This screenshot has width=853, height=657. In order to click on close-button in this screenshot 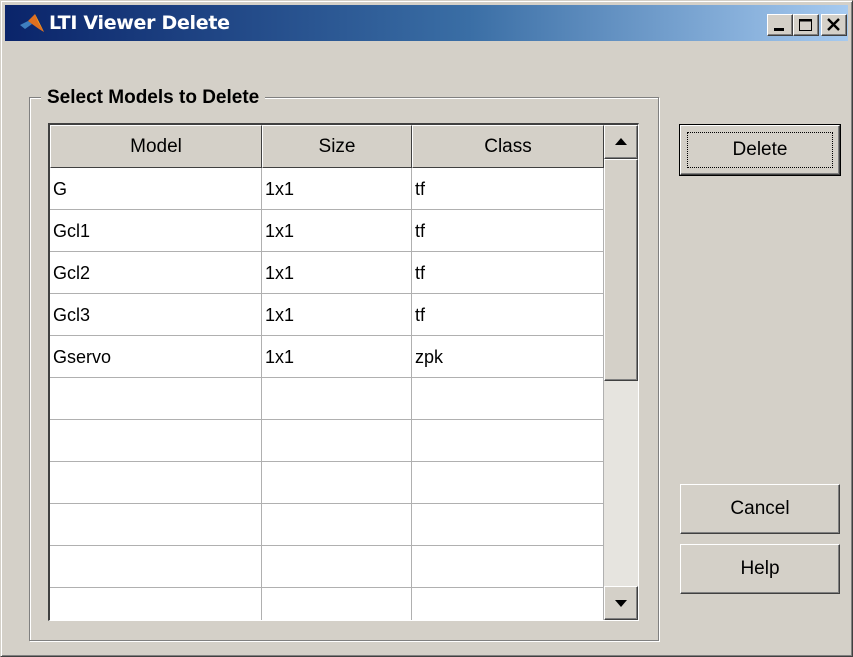, I will do `click(834, 25)`.